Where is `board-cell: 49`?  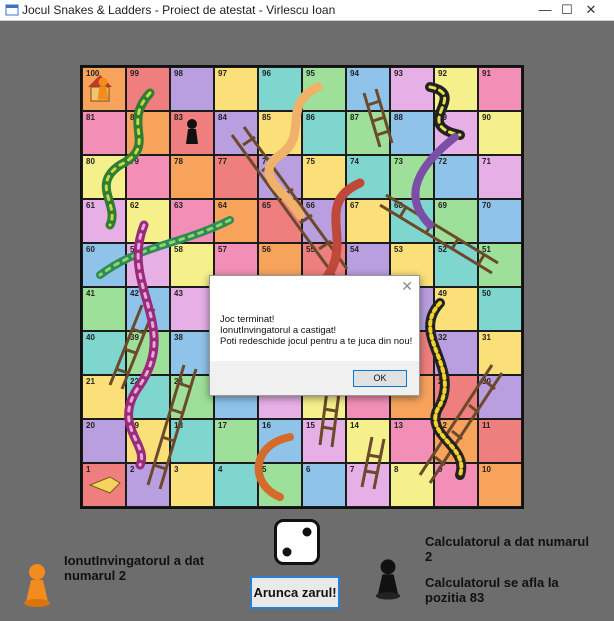
board-cell: 49 is located at coordinates (456, 309).